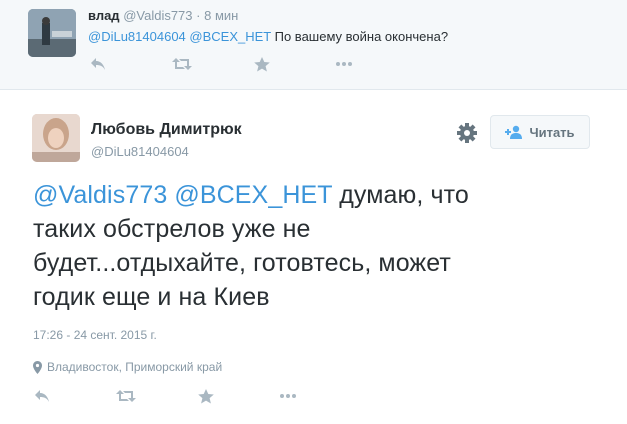 The width and height of the screenshot is (627, 424). Describe the element at coordinates (100, 195) in the screenshot. I see `mention-link: @Valdis773` at that location.